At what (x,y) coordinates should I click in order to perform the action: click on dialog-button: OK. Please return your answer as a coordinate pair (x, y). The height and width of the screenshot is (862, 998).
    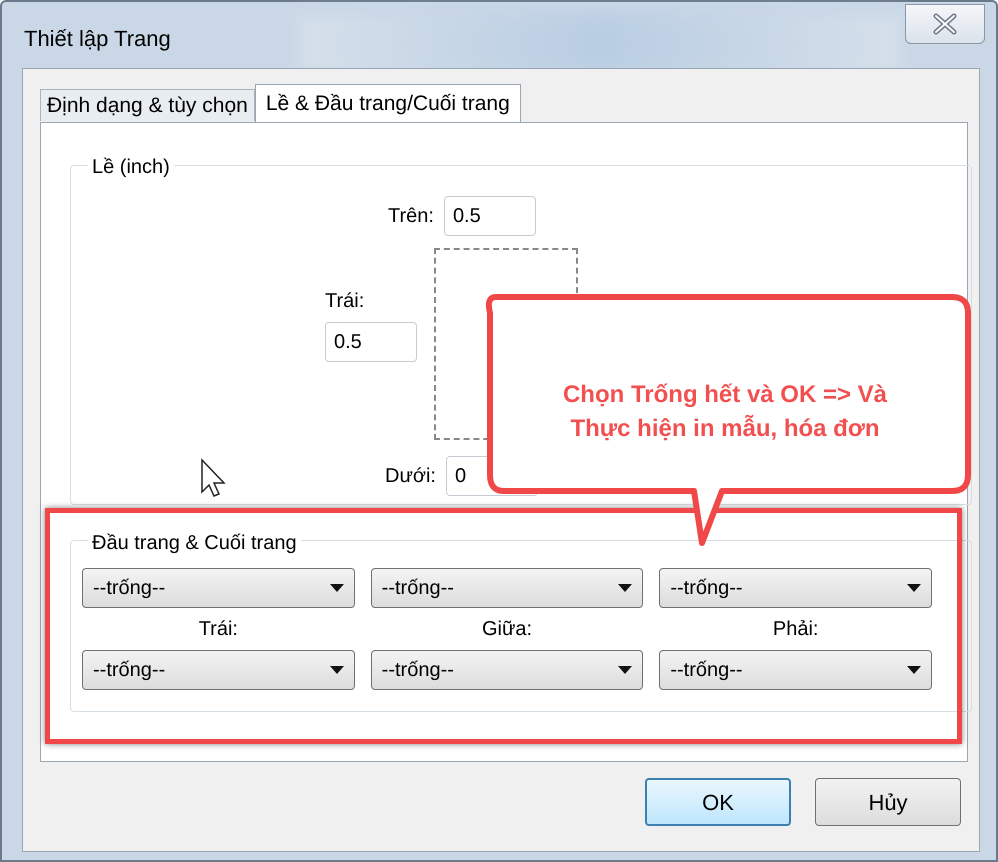
    Looking at the image, I should click on (718, 802).